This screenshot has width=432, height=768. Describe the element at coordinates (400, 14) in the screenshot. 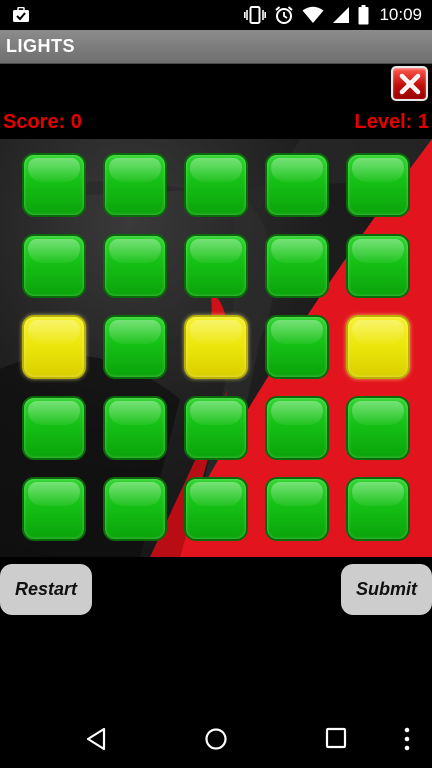

I see `status-time: 10:09` at that location.